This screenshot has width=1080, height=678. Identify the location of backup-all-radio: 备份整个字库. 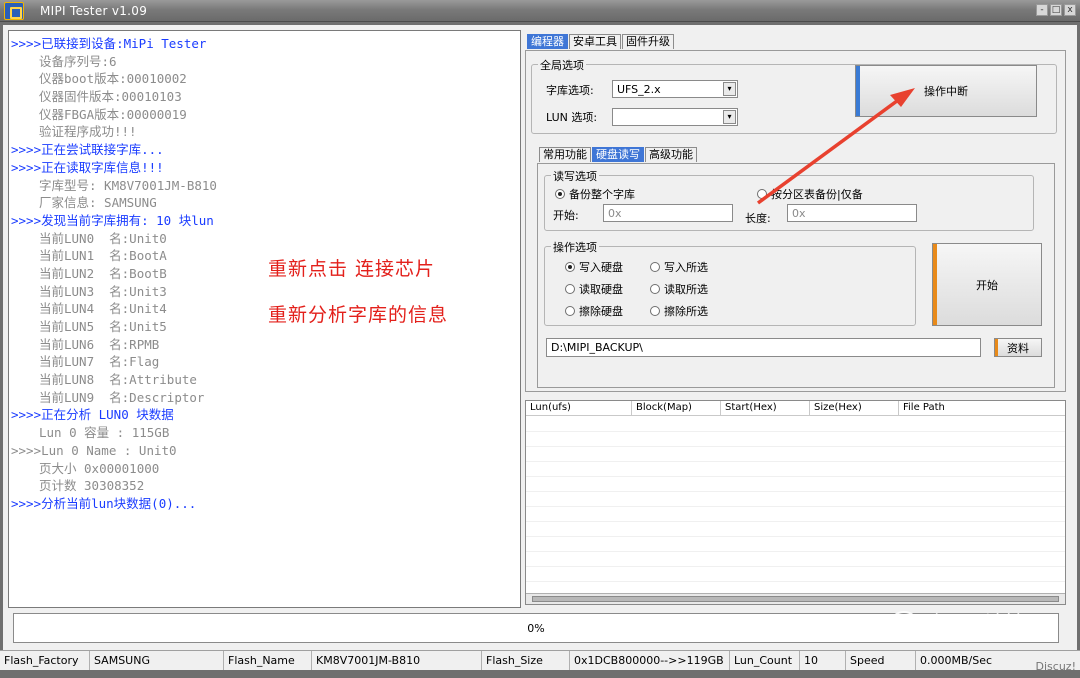
(595, 194).